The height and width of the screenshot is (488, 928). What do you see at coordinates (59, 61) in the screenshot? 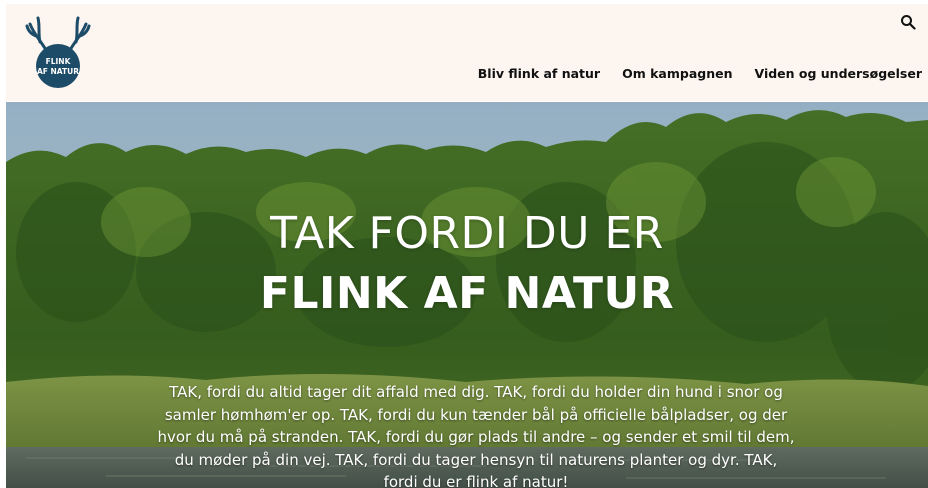
I see `logo-text-line1: FLINK` at bounding box center [59, 61].